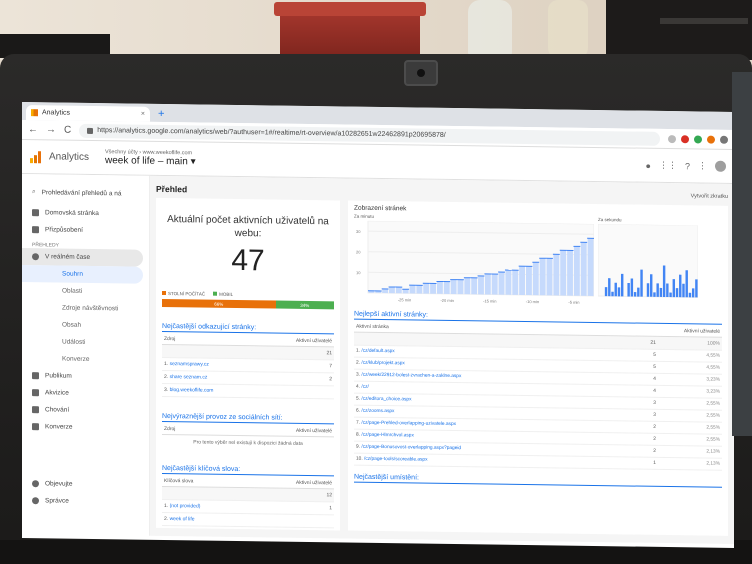 The height and width of the screenshot is (564, 752). What do you see at coordinates (82, 274) in the screenshot?
I see `sidebar-sub-overview: Souhrn` at bounding box center [82, 274].